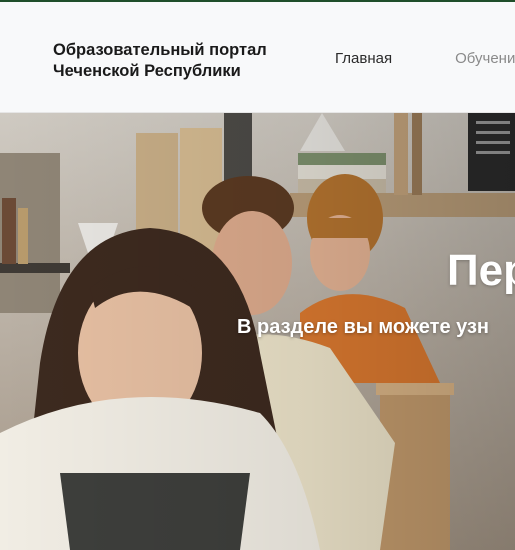 The height and width of the screenshot is (550, 515). Describe the element at coordinates (481, 270) in the screenshot. I see `hero-title: Пер` at that location.